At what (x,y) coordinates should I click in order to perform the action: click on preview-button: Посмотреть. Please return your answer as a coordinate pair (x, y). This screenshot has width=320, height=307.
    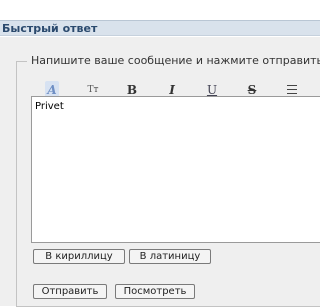
    Looking at the image, I should click on (155, 291).